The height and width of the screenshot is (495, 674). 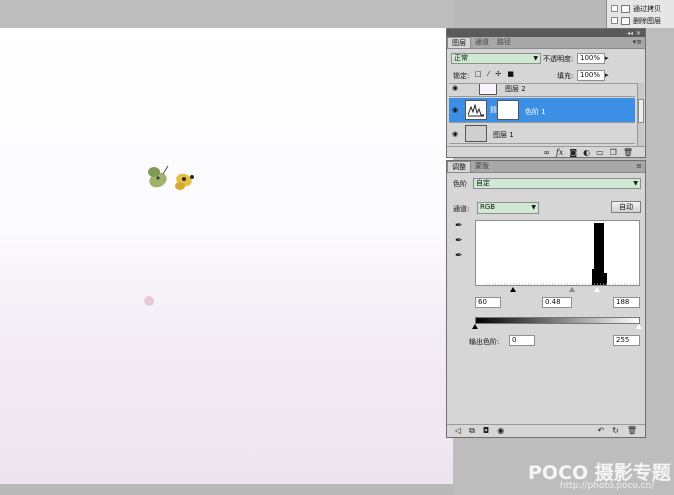 What do you see at coordinates (461, 209) in the screenshot?
I see `channel-label: 通道:` at bounding box center [461, 209].